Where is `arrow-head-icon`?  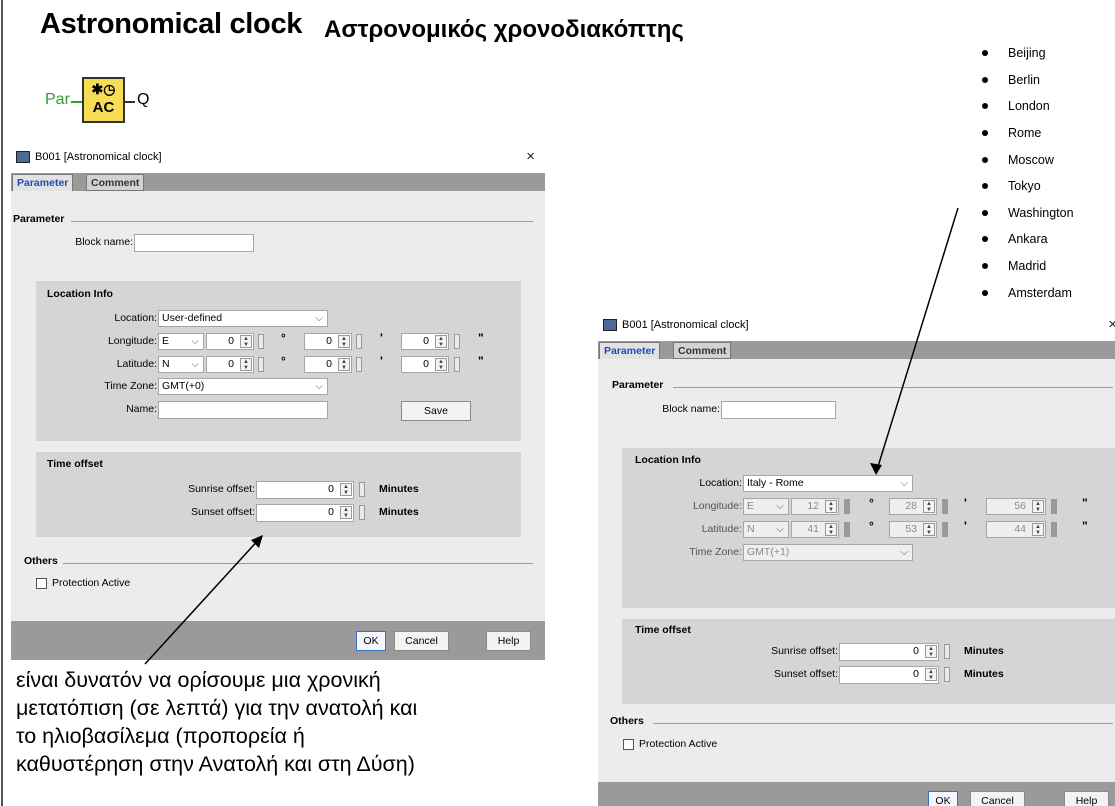
arrow-head-icon is located at coordinates (876, 469).